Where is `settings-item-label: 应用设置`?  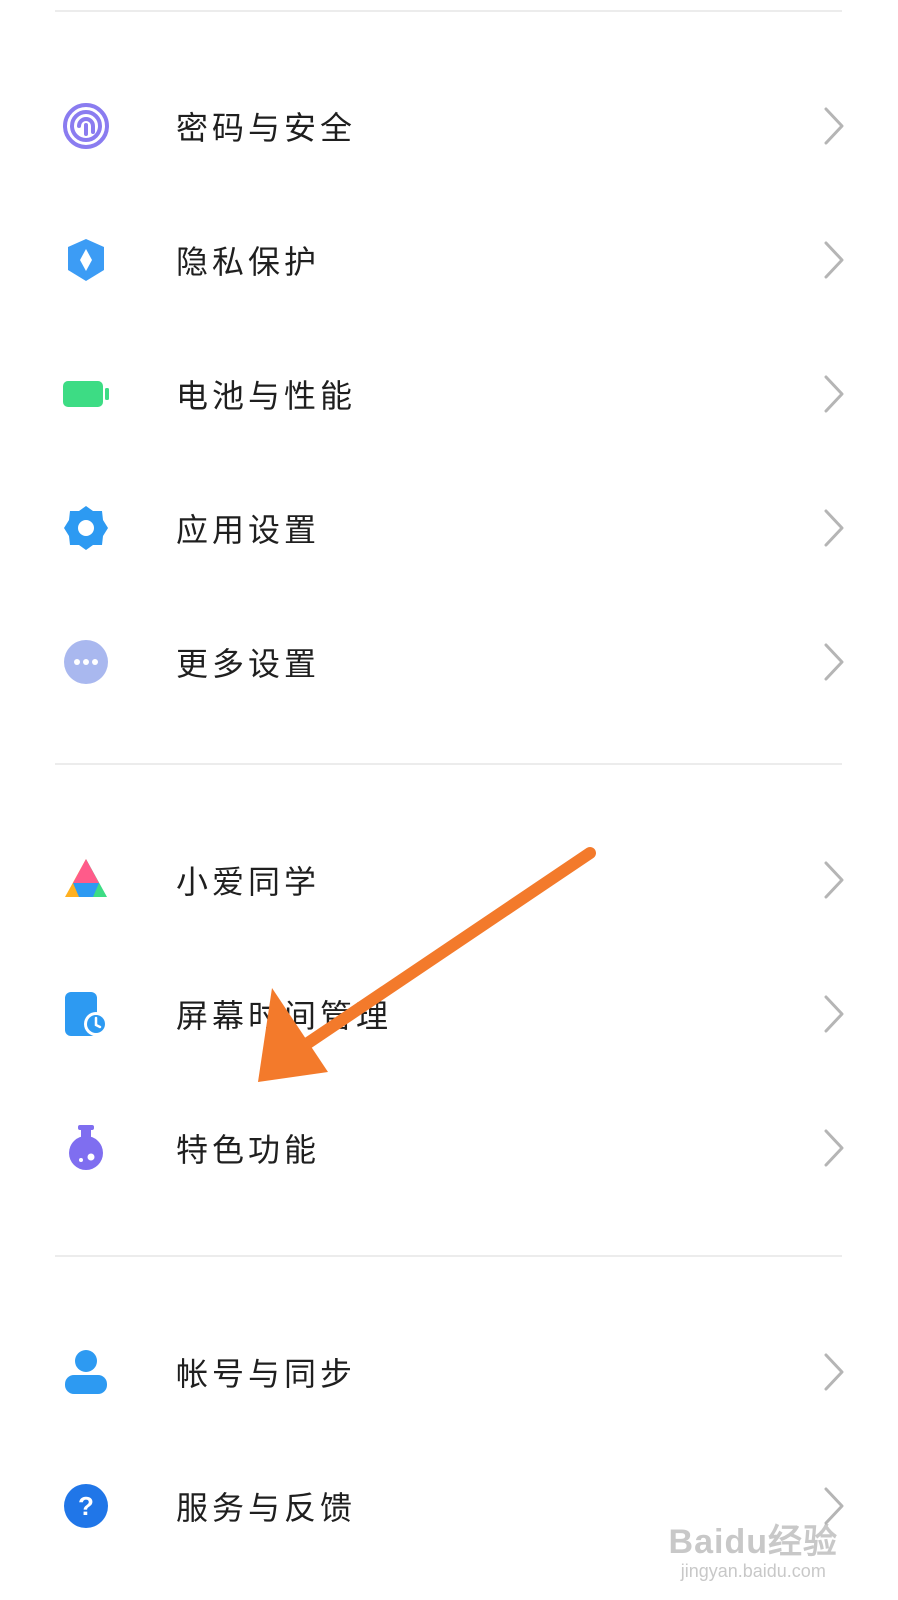 settings-item-label: 应用设置 is located at coordinates (248, 530).